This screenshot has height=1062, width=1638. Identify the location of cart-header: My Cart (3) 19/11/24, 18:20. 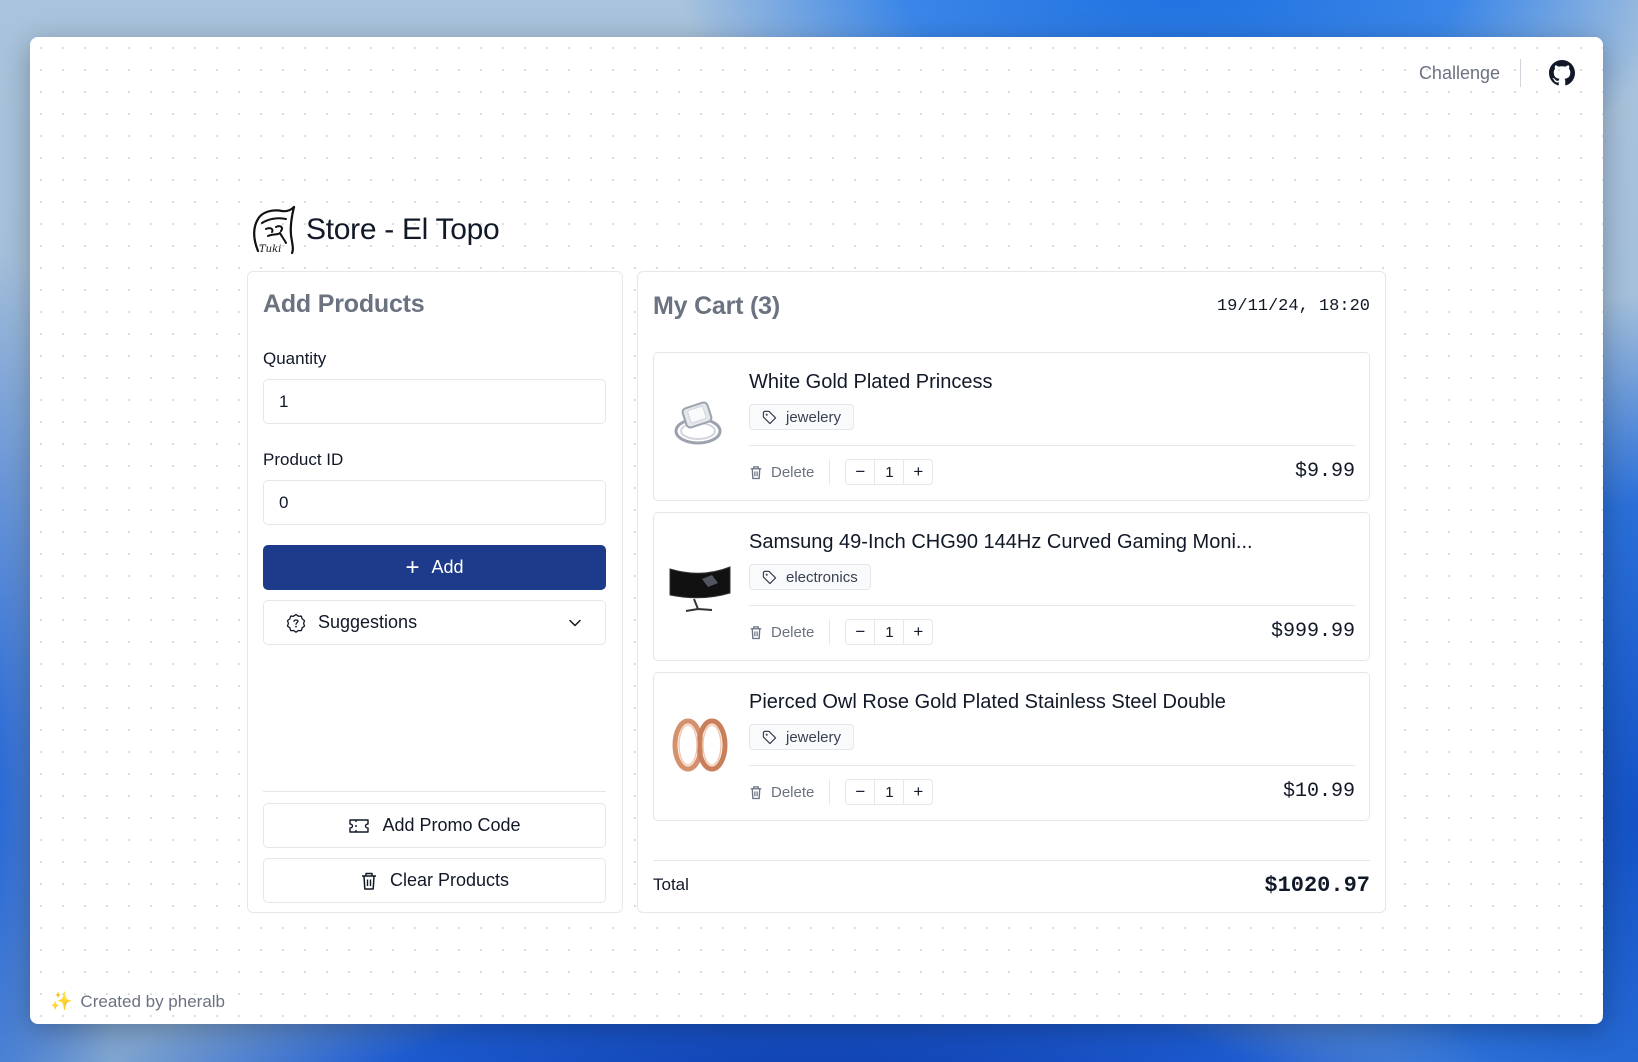
(1011, 306).